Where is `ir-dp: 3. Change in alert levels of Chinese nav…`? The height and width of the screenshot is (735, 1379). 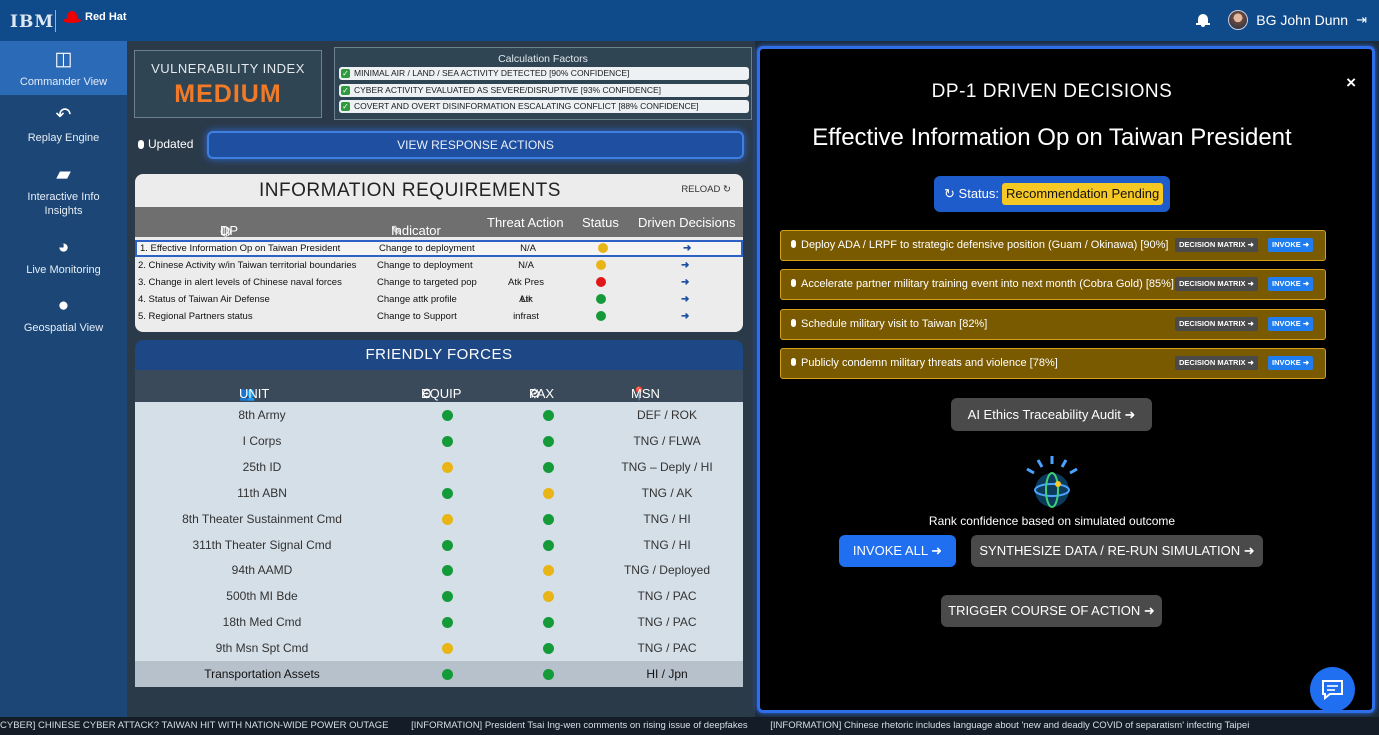
ir-dp: 3. Change in alert levels of Chinese nav… is located at coordinates (240, 282).